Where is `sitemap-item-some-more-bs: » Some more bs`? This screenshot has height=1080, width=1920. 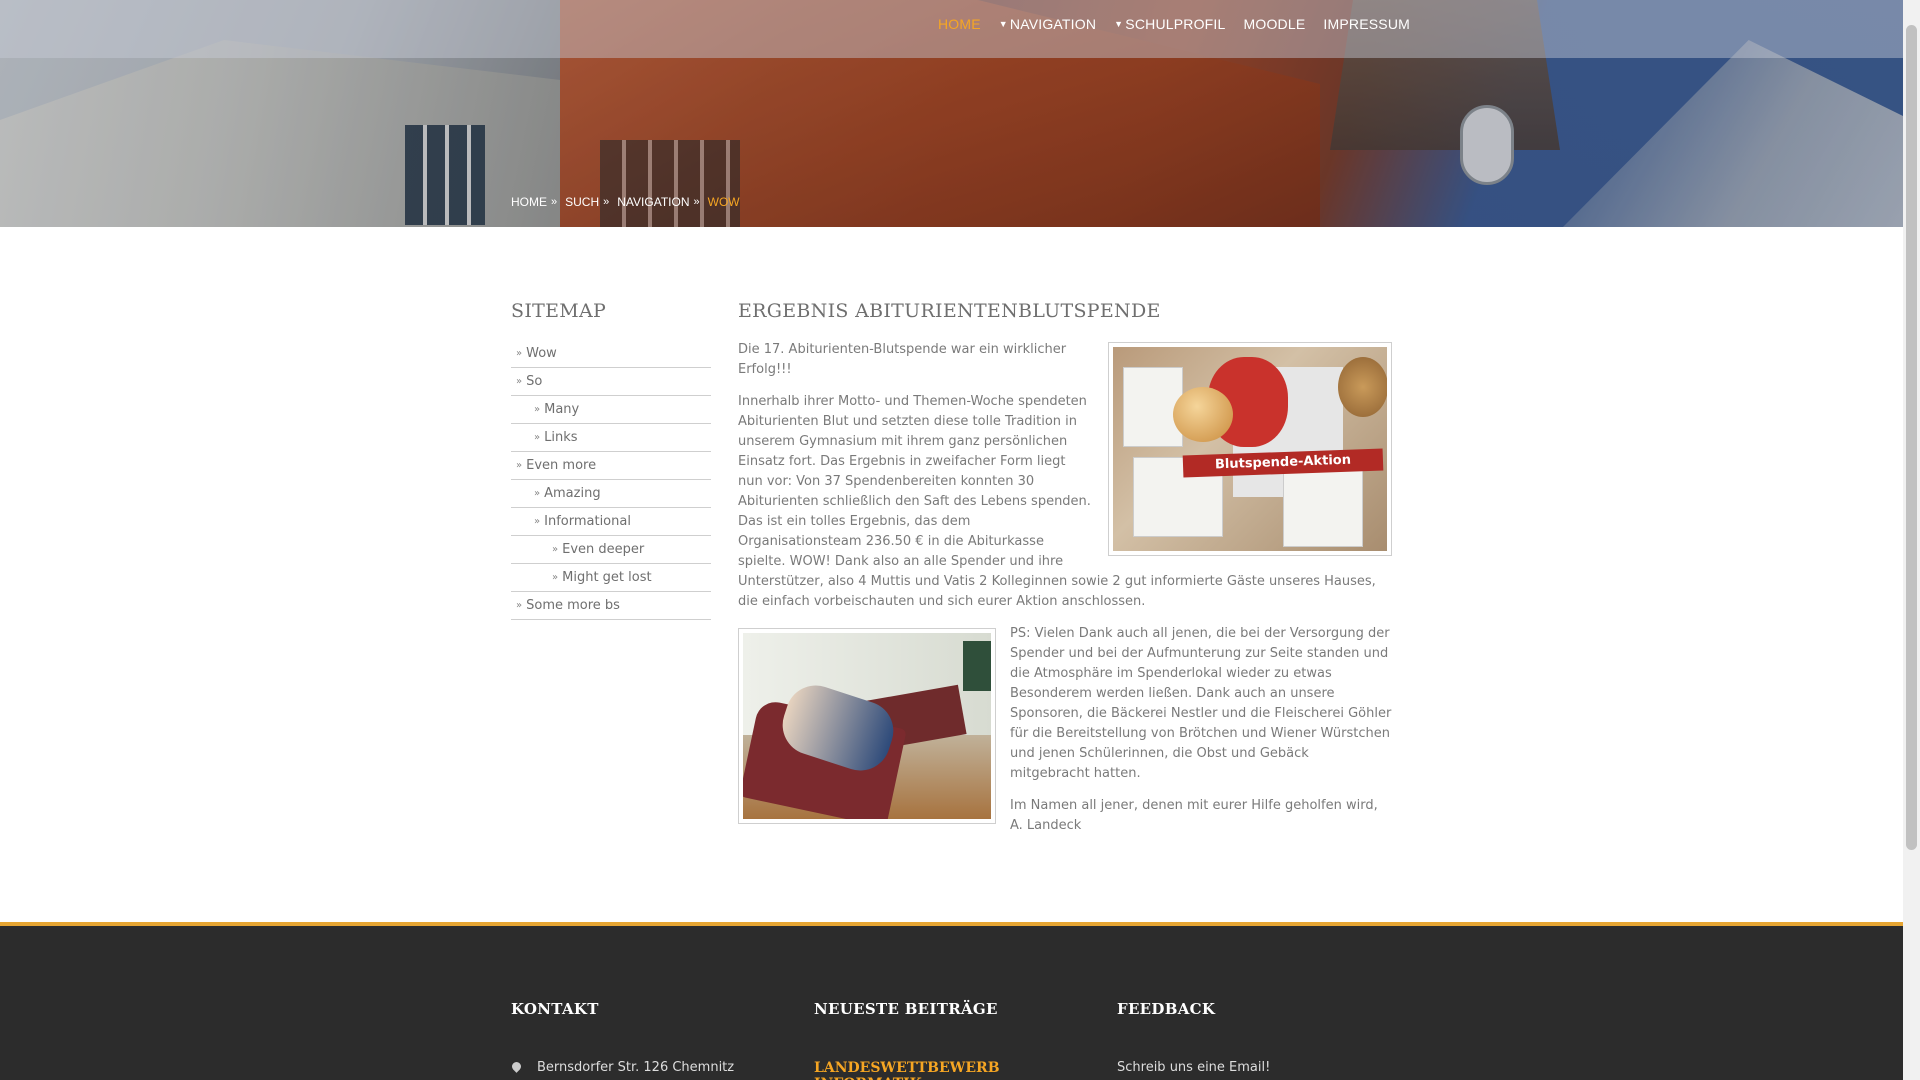
sitemap-item-some-more-bs: » Some more bs is located at coordinates (611, 606).